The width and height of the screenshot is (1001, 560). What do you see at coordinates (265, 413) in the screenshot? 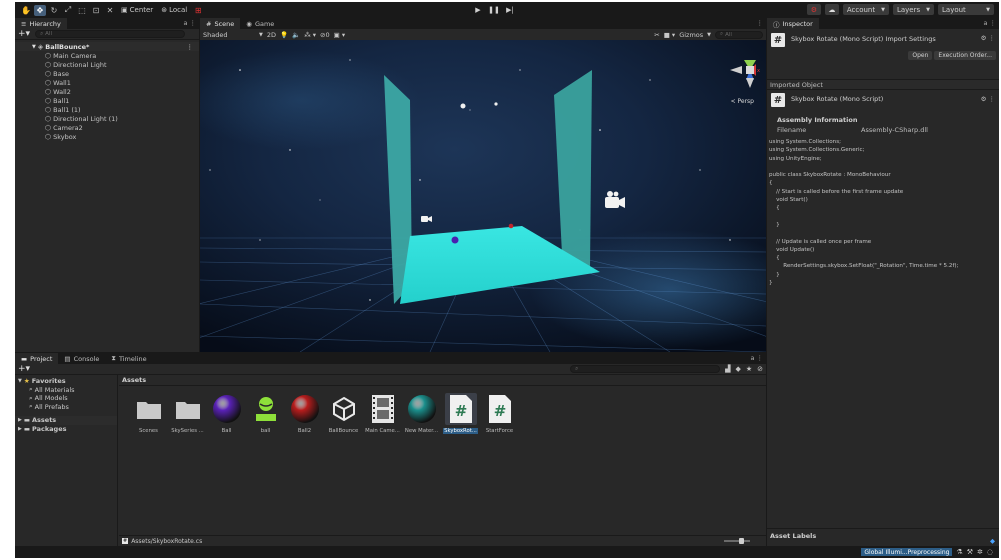
I see `asset-item: ball` at bounding box center [265, 413].